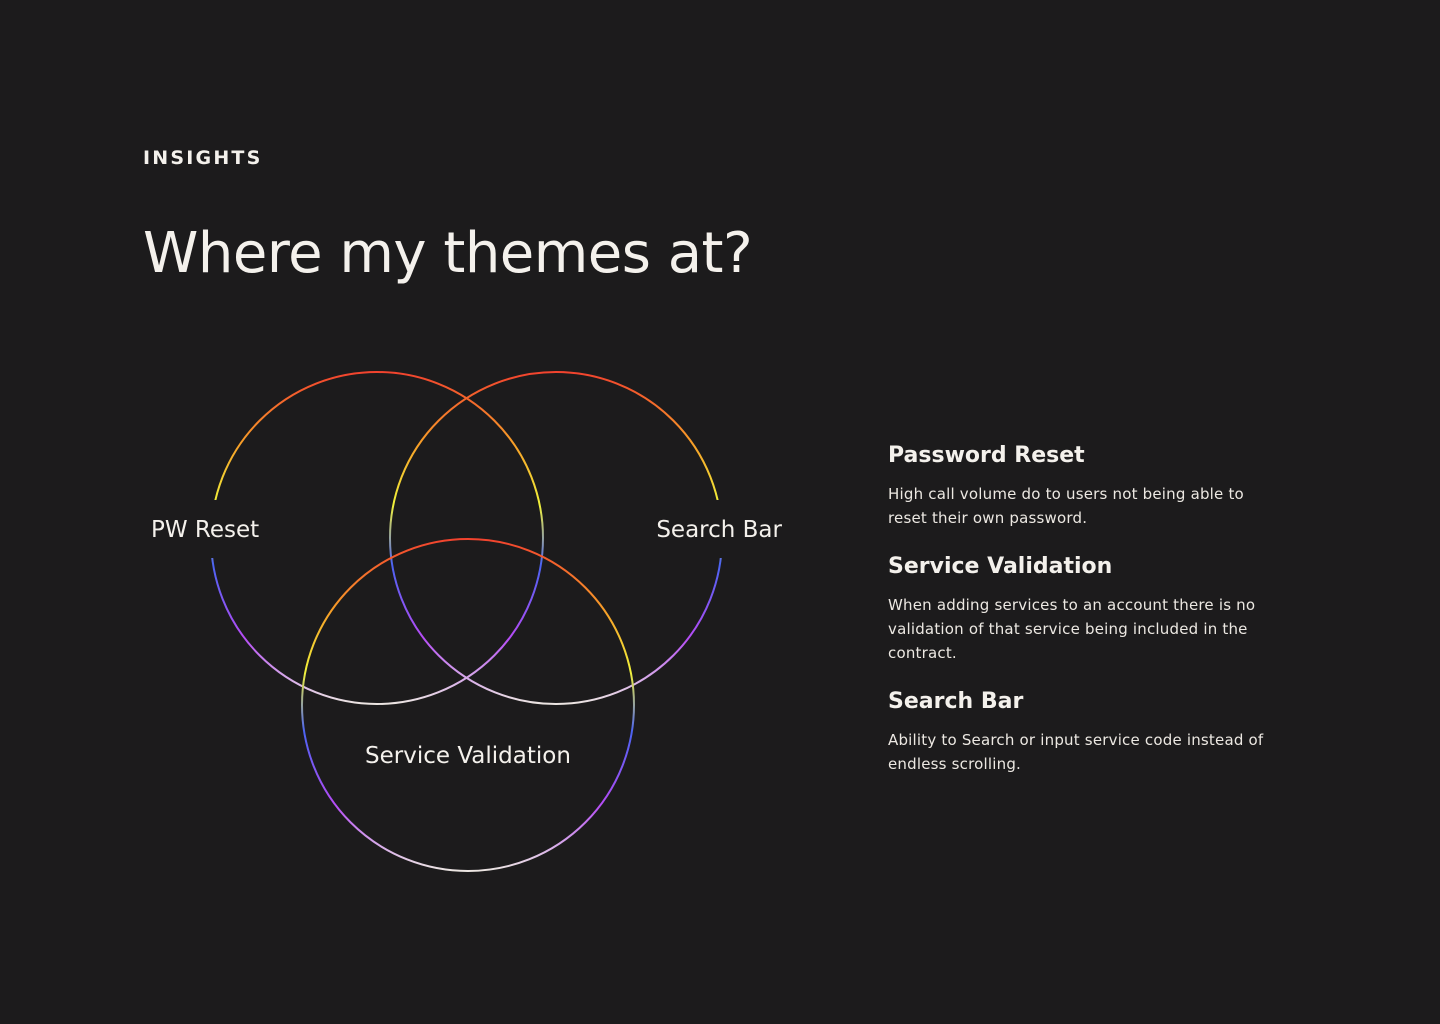 Image resolution: width=1440 pixels, height=1024 pixels. Describe the element at coordinates (956, 701) in the screenshot. I see `insight-title: Search Bar` at that location.